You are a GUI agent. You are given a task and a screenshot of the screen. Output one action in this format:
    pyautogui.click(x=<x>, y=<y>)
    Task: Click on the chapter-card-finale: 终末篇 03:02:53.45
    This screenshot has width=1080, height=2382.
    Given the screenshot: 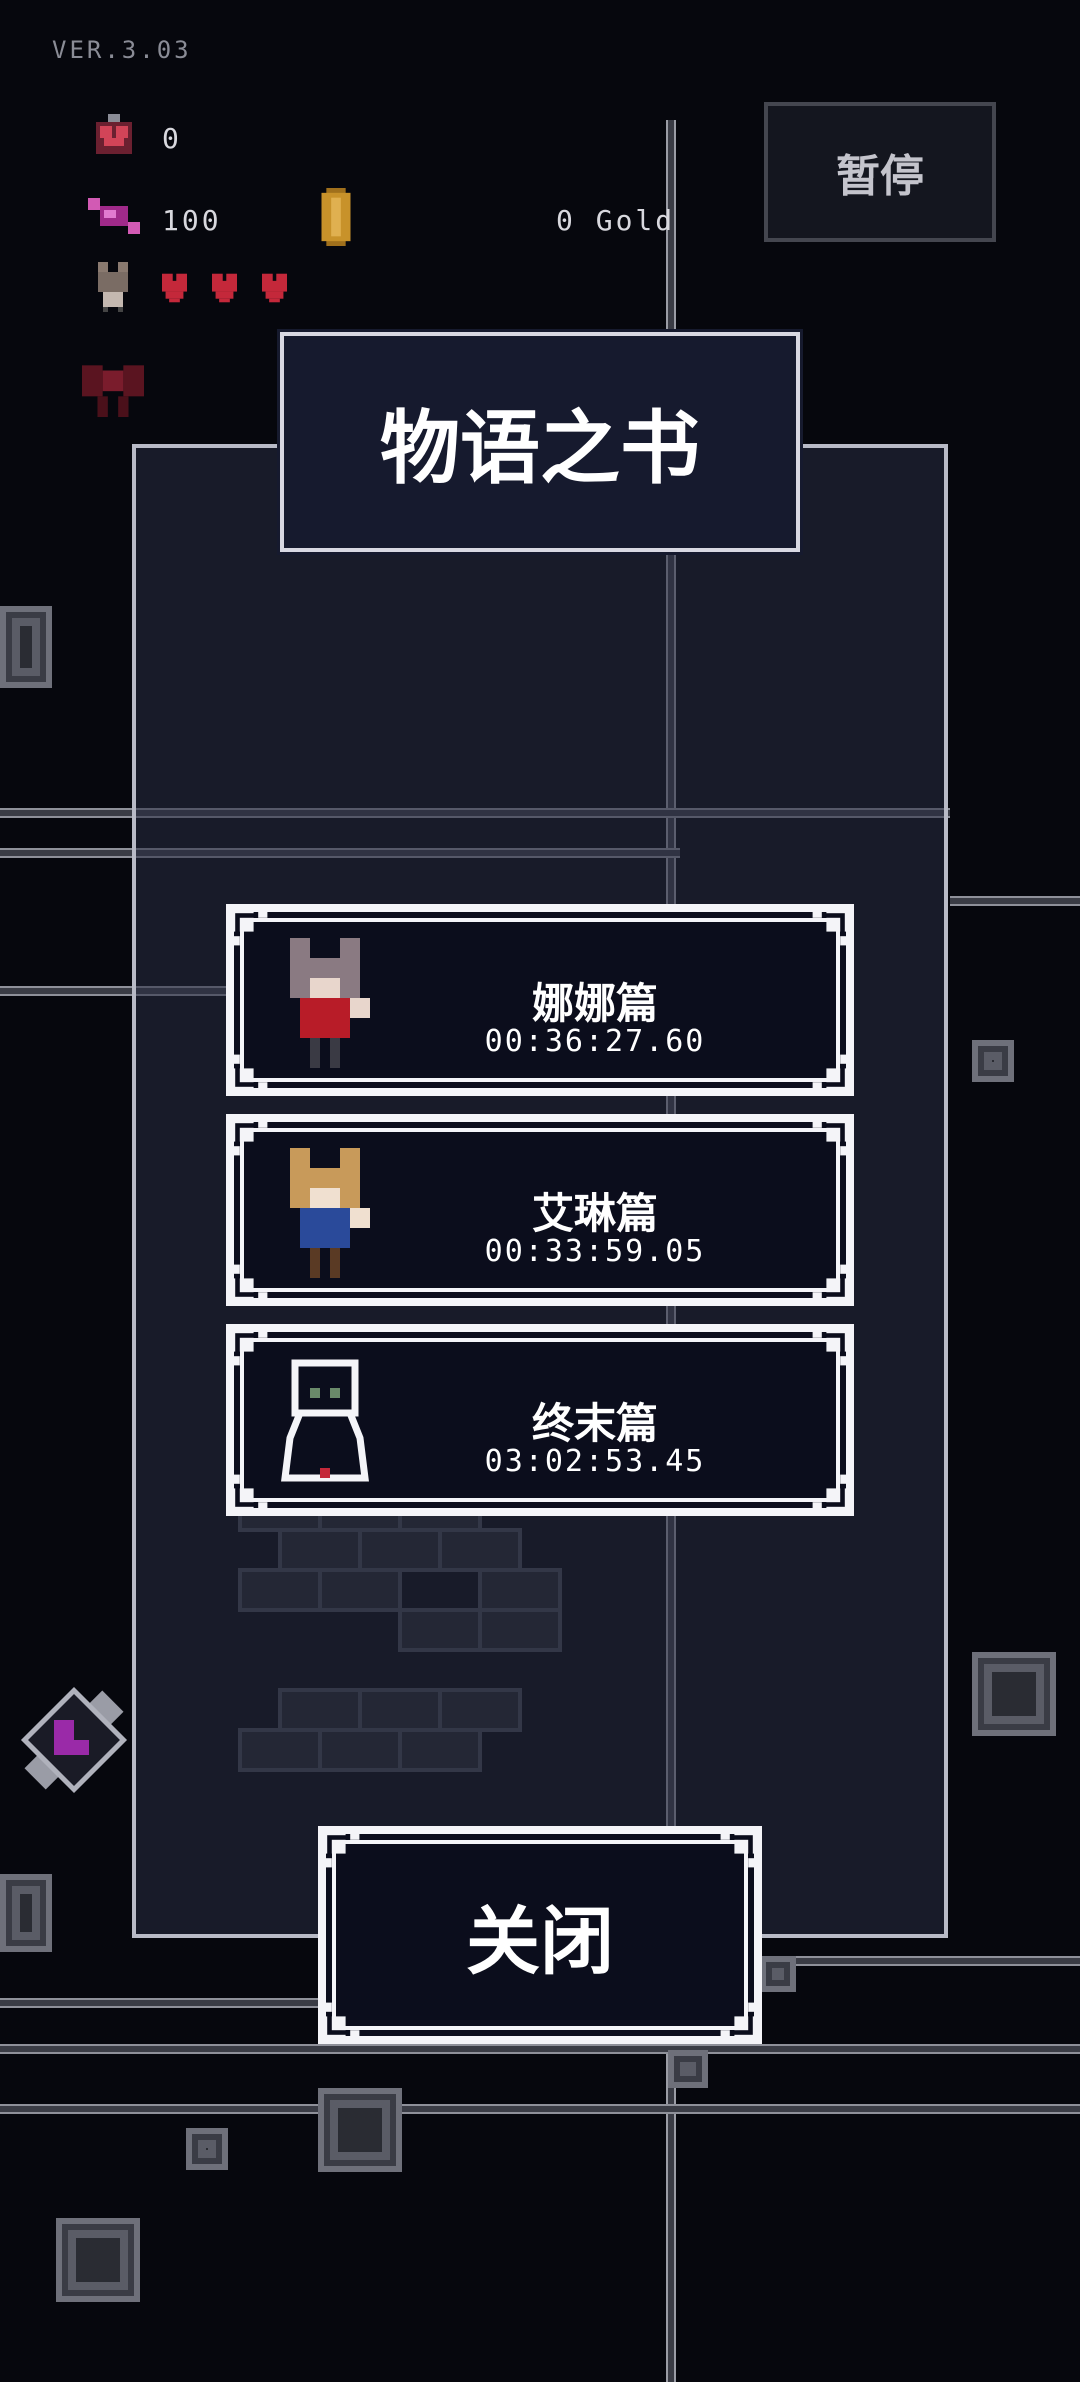 What is the action you would take?
    pyautogui.click(x=540, y=1420)
    